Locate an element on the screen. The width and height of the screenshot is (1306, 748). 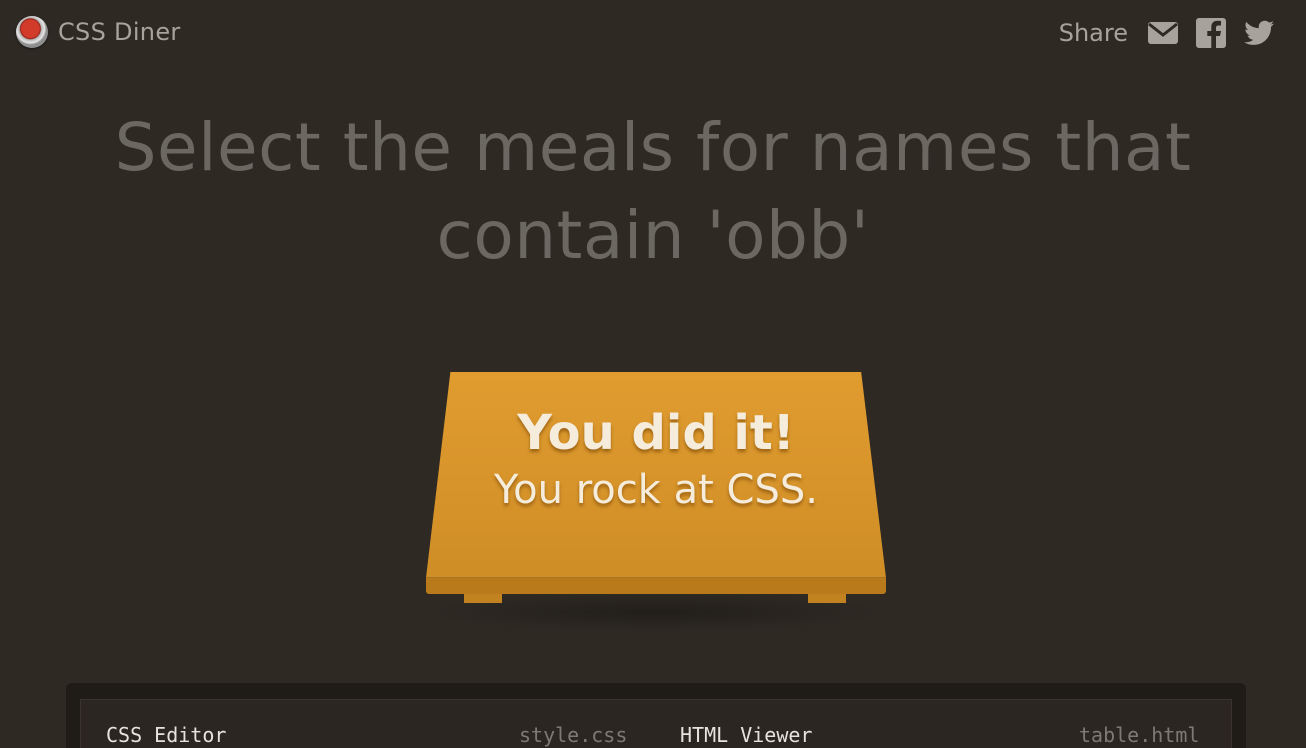
logo-icon is located at coordinates (32, 32).